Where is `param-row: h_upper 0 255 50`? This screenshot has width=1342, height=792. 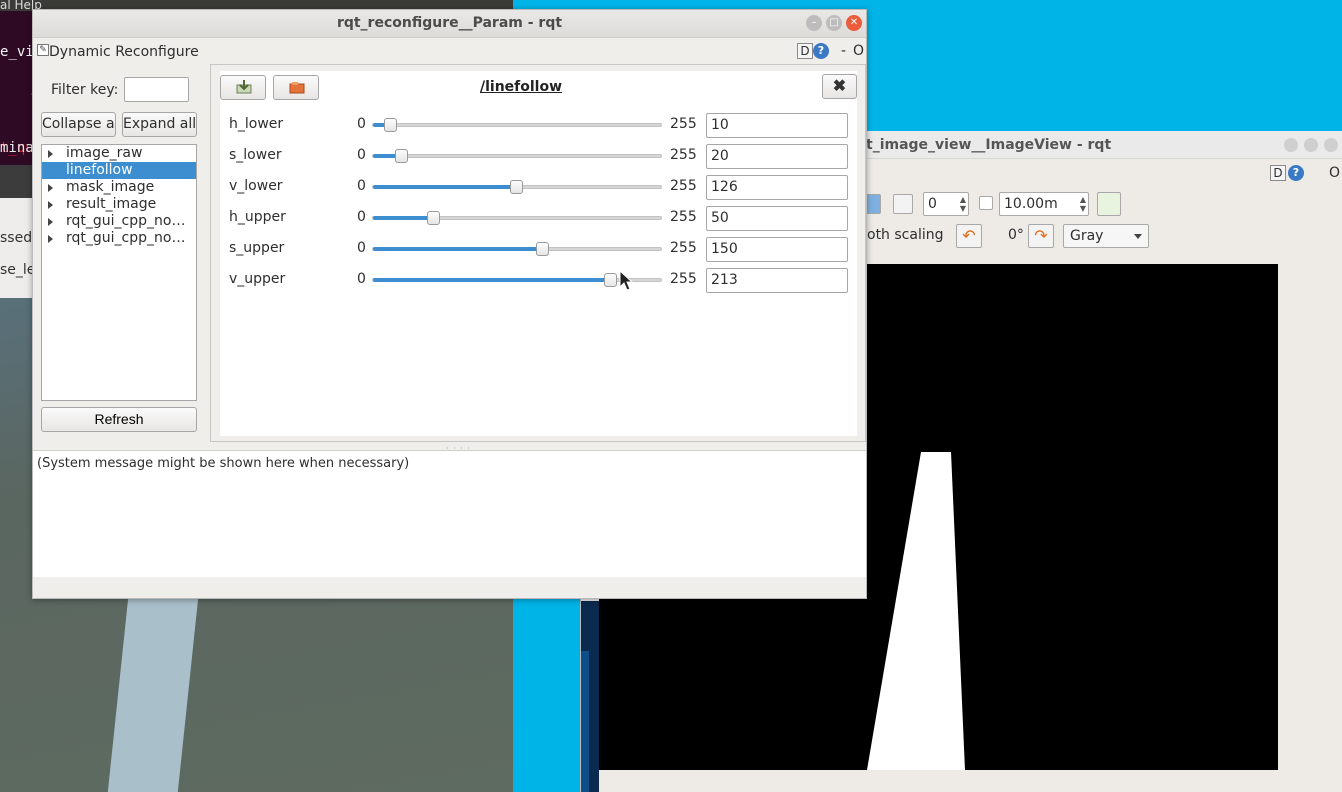
param-row: h_upper 0 255 50 is located at coordinates (538, 219).